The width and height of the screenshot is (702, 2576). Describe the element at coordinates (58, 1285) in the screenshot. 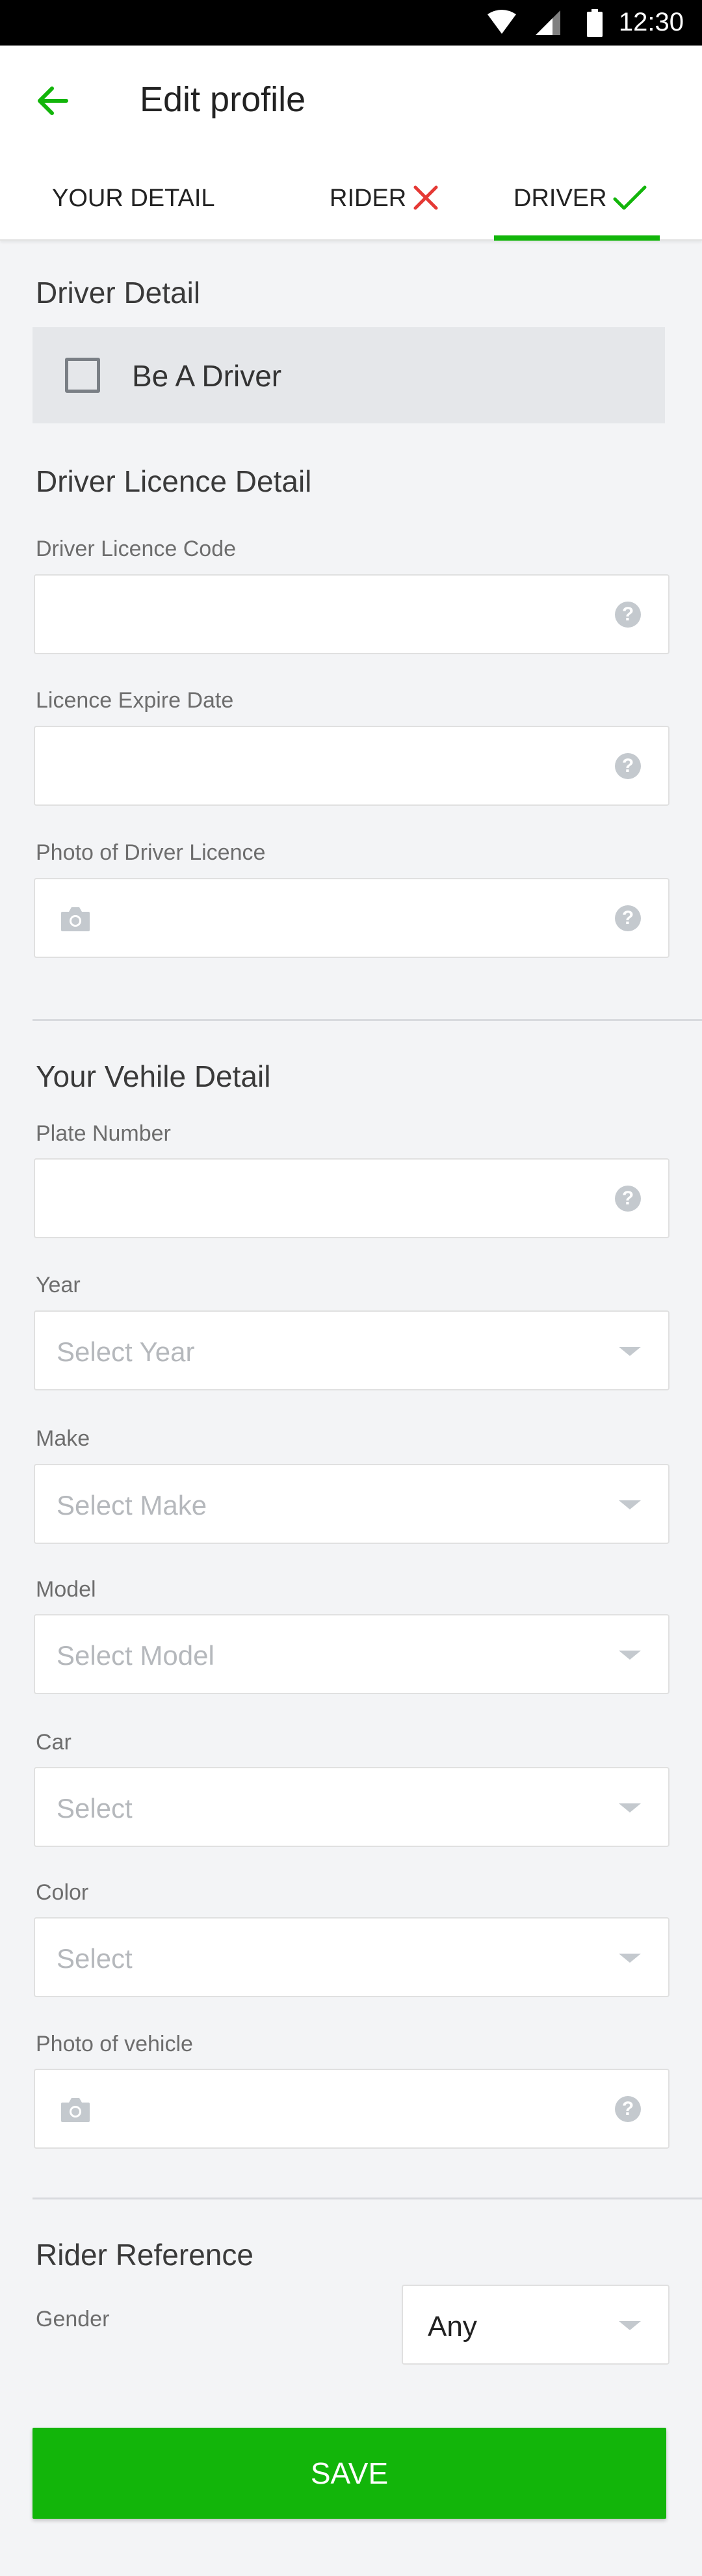

I see `year-label: Year` at that location.